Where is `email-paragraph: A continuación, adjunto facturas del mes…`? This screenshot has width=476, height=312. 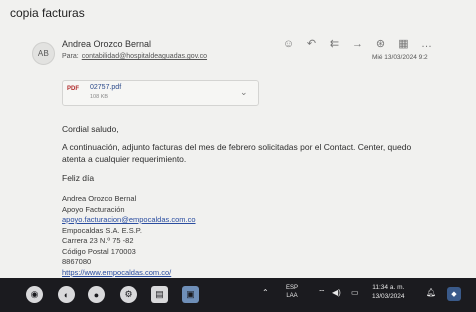 email-paragraph: A continuación, adjunto facturas del mes… is located at coordinates (237, 153).